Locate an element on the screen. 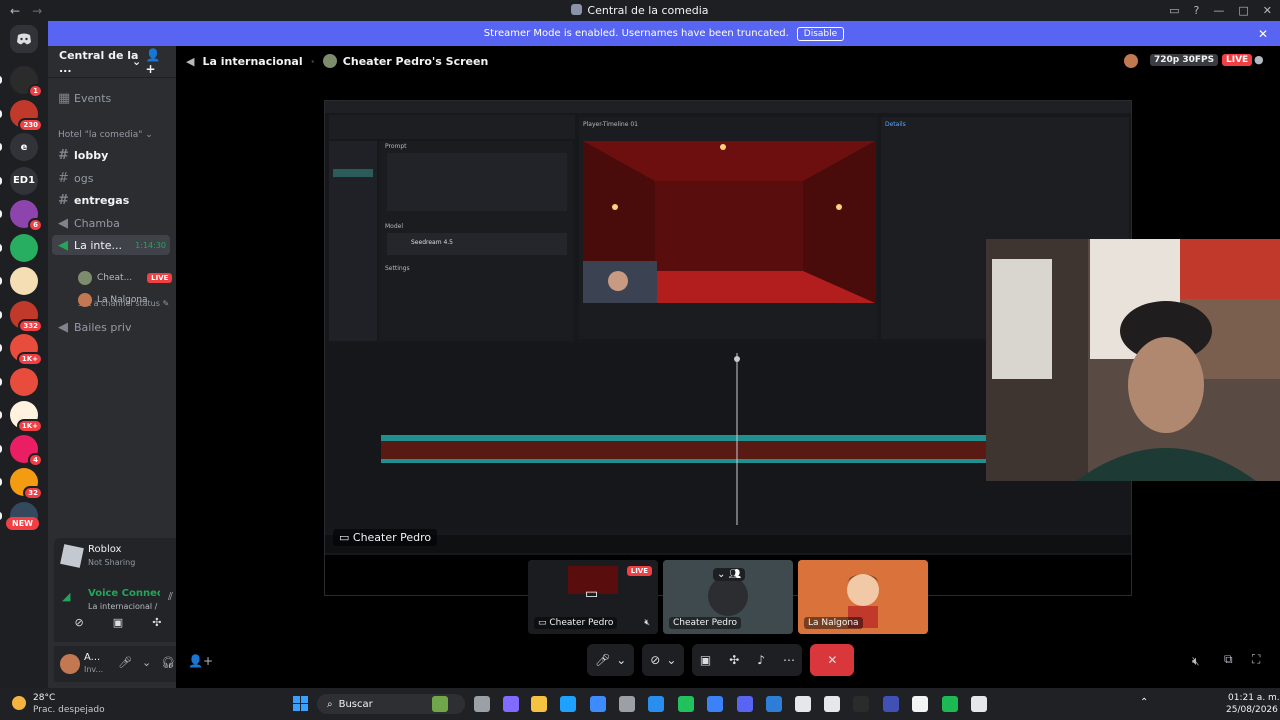 The width and height of the screenshot is (1280, 720). guild-header: Central de la ... ⌄ 👤+ is located at coordinates (112, 62).